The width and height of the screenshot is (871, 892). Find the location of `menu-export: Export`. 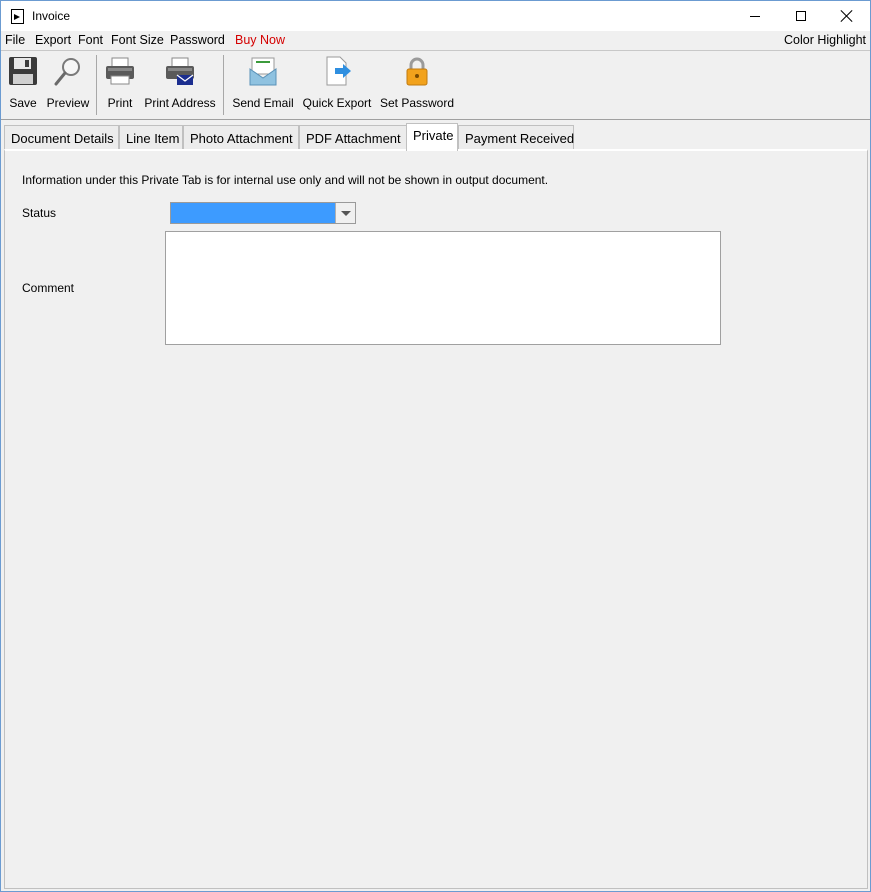

menu-export: Export is located at coordinates (53, 40).